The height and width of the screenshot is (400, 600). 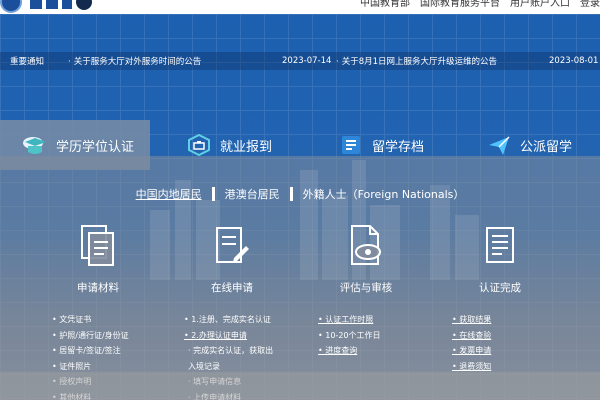 I want to click on notice-tag: 重要通知, so click(x=27, y=62).